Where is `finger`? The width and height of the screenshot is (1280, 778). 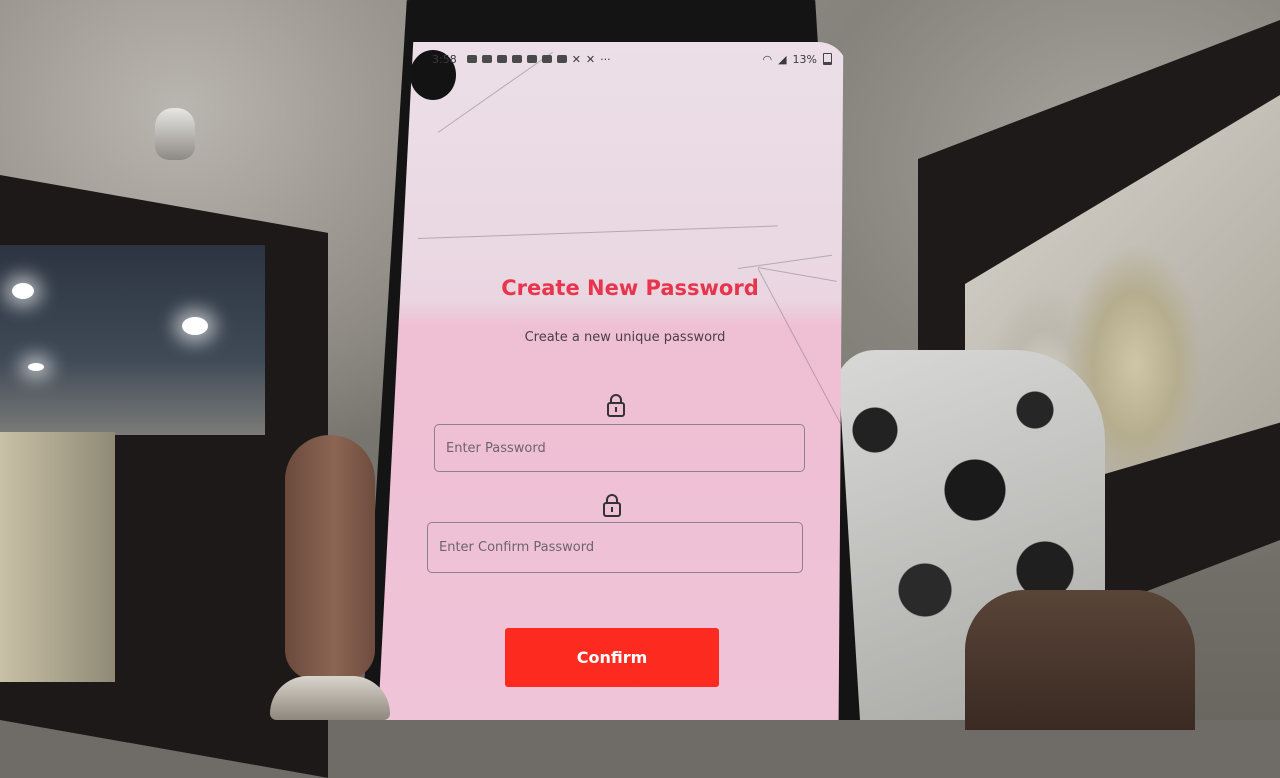 finger is located at coordinates (330, 557).